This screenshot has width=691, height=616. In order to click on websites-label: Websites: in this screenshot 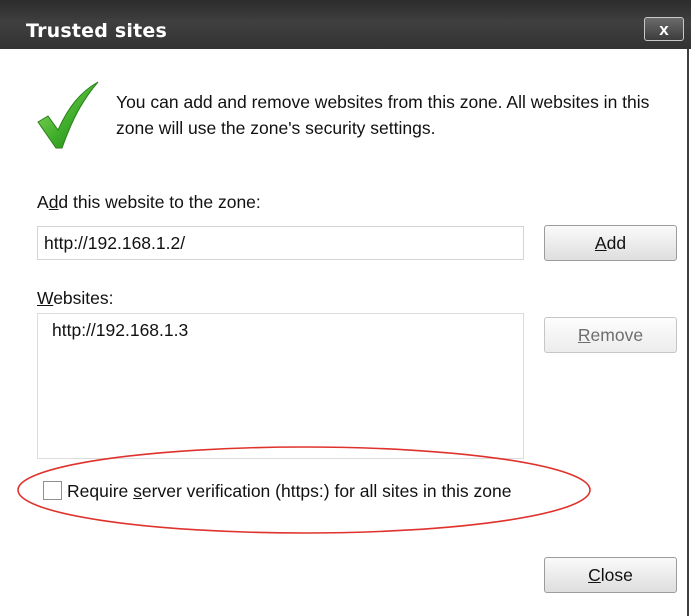, I will do `click(75, 298)`.